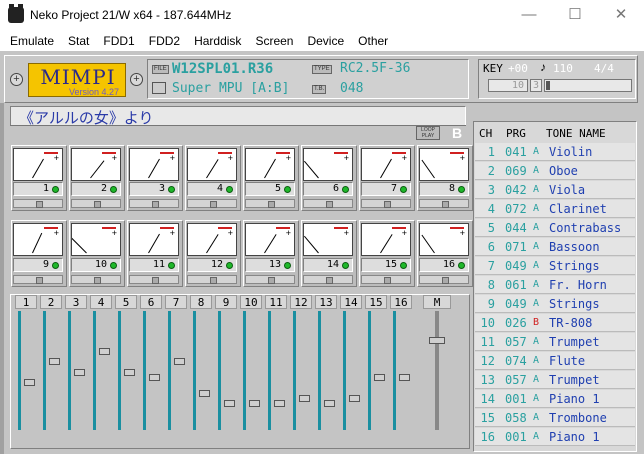 Image resolution: width=644 pixels, height=454 pixels. Describe the element at coordinates (555, 304) in the screenshot. I see `tone-row: 9 049 A Strings` at that location.